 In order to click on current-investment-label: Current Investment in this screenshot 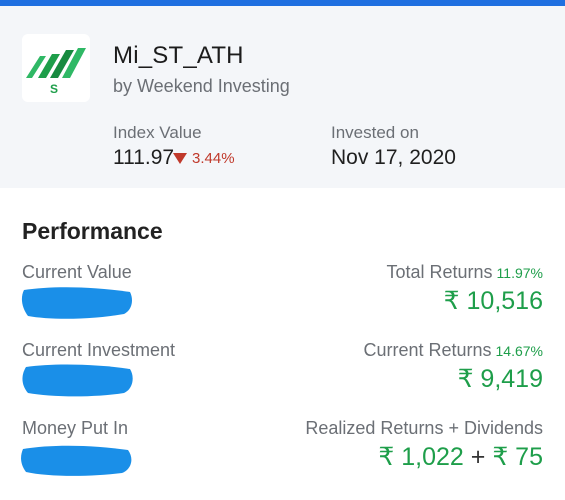, I will do `click(99, 350)`.